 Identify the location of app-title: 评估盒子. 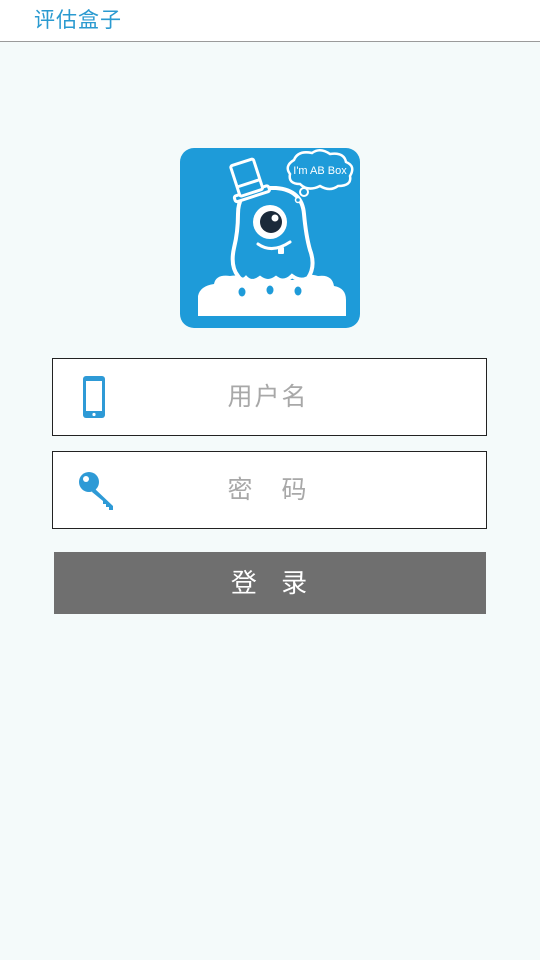
(78, 20).